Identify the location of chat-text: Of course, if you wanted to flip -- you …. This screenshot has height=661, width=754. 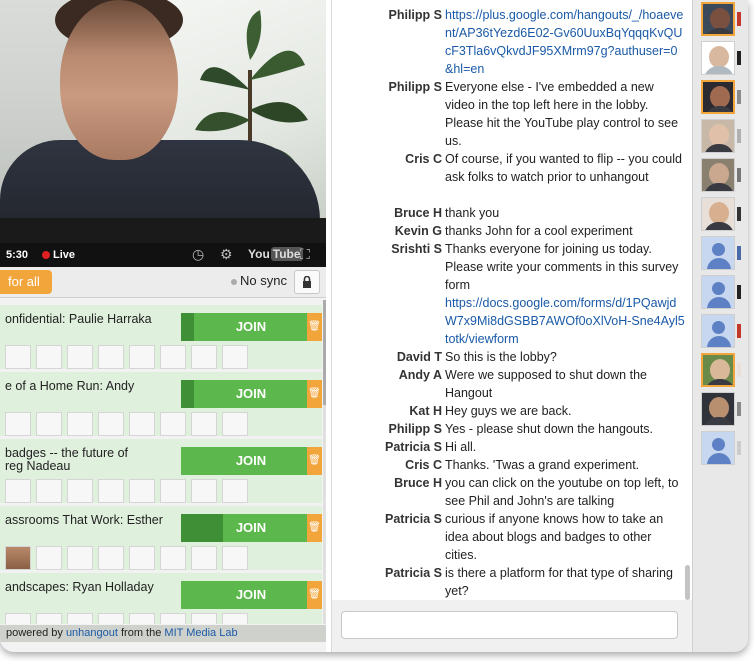
(563, 168).